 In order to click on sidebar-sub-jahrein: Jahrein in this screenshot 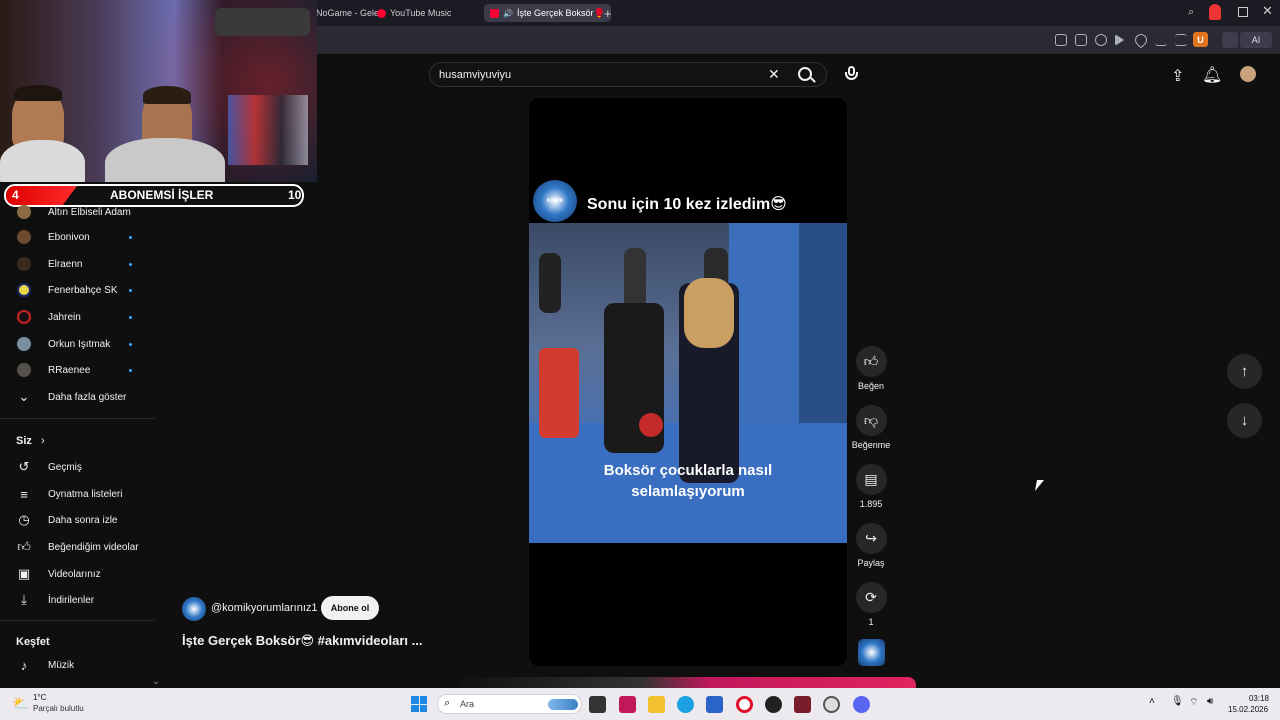, I will do `click(81, 317)`.